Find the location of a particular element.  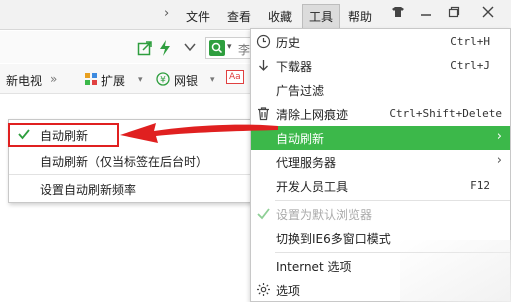

menu-item-label: 下载器 is located at coordinates (294, 67).